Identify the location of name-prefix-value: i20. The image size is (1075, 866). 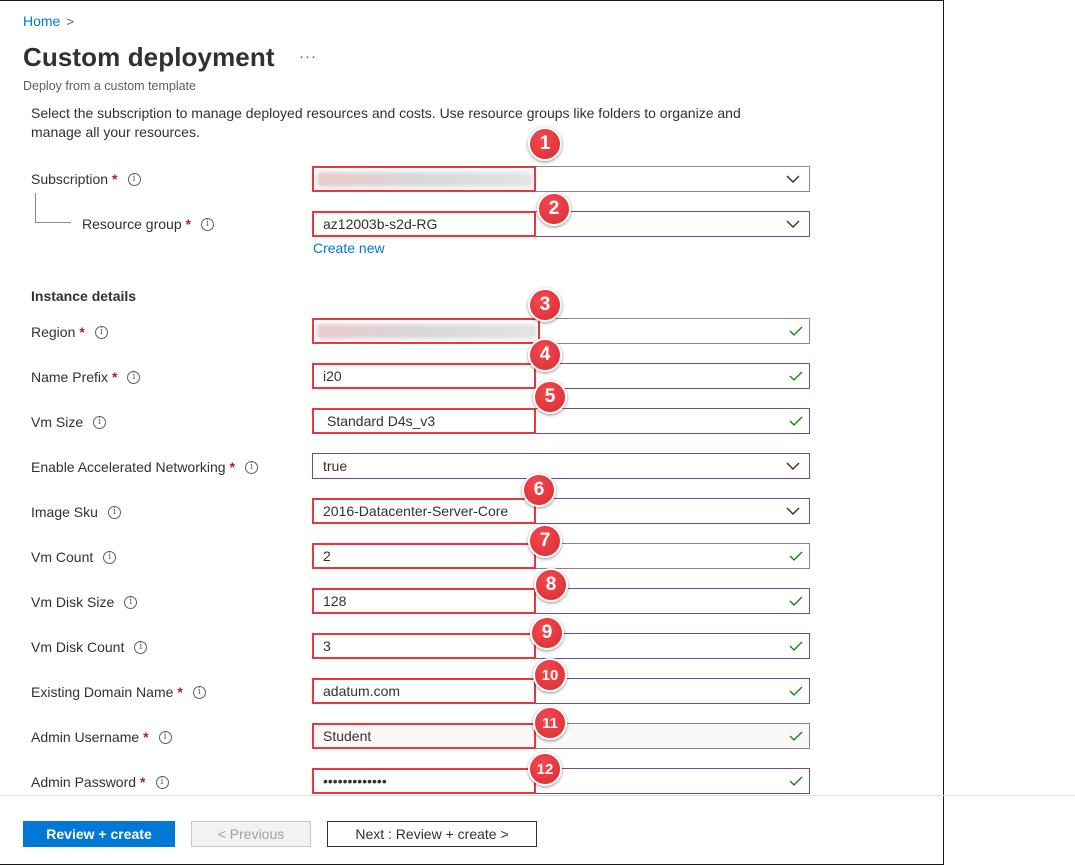
(332, 376).